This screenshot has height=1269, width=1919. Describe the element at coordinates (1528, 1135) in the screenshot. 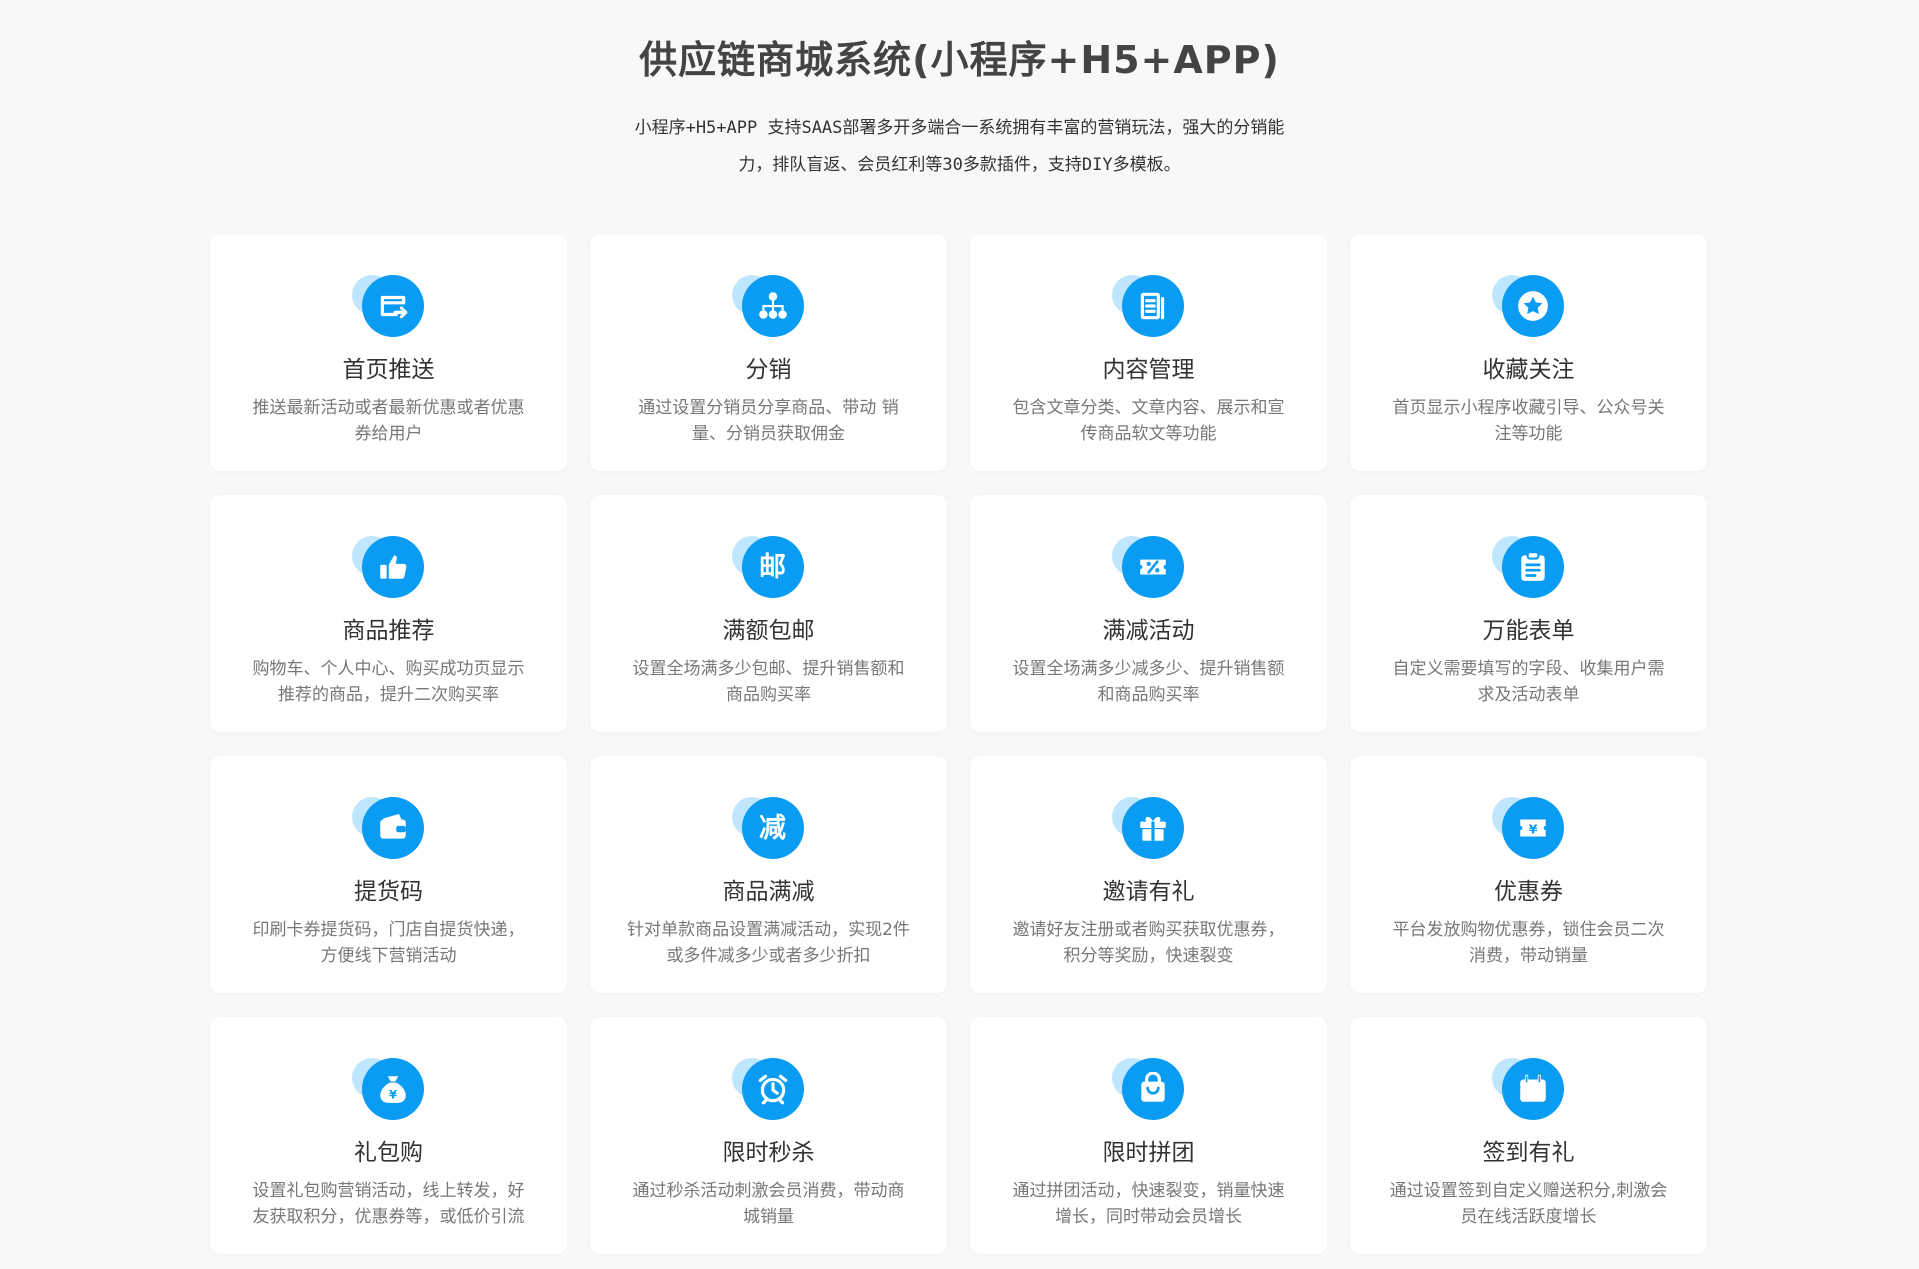

I see `feature-card: 签到有礼通过设置签到自定义赠送积分,刺激会员在线活跃度增长` at that location.